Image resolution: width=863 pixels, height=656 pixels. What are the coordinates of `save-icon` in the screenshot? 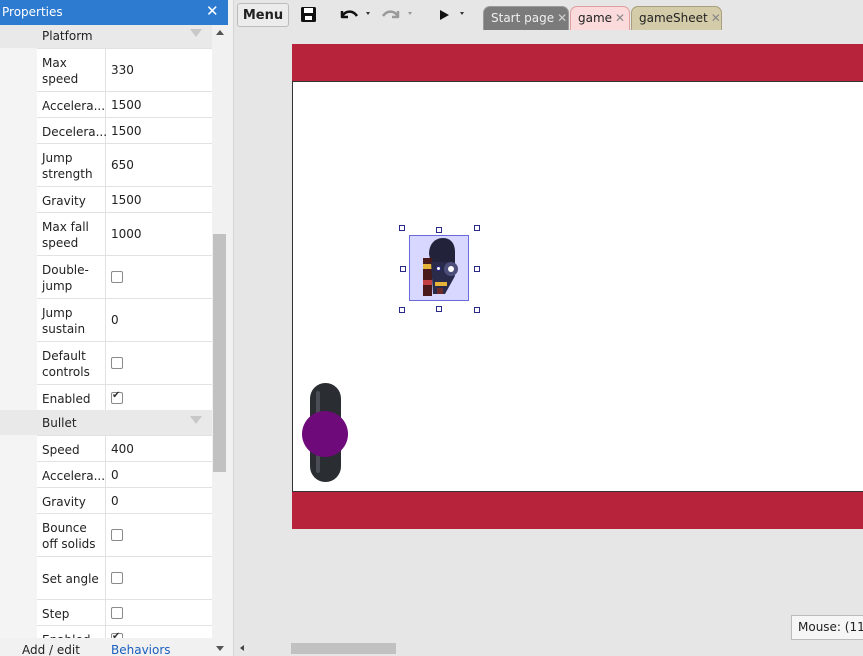 It's located at (309, 15).